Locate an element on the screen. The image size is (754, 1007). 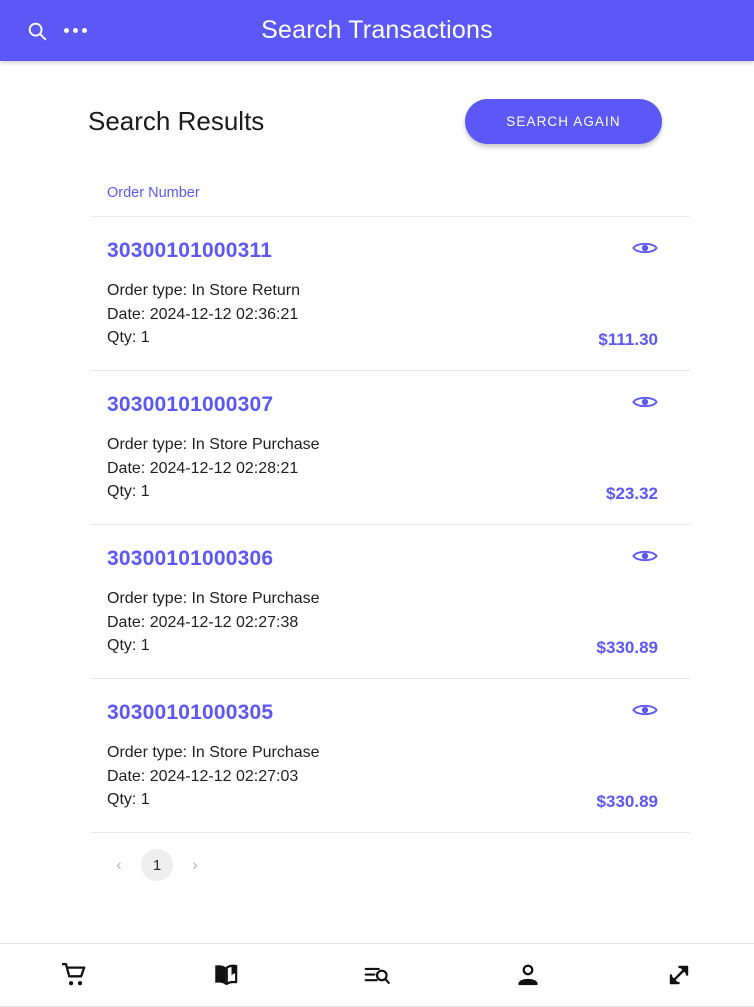
person-icon is located at coordinates (528, 975).